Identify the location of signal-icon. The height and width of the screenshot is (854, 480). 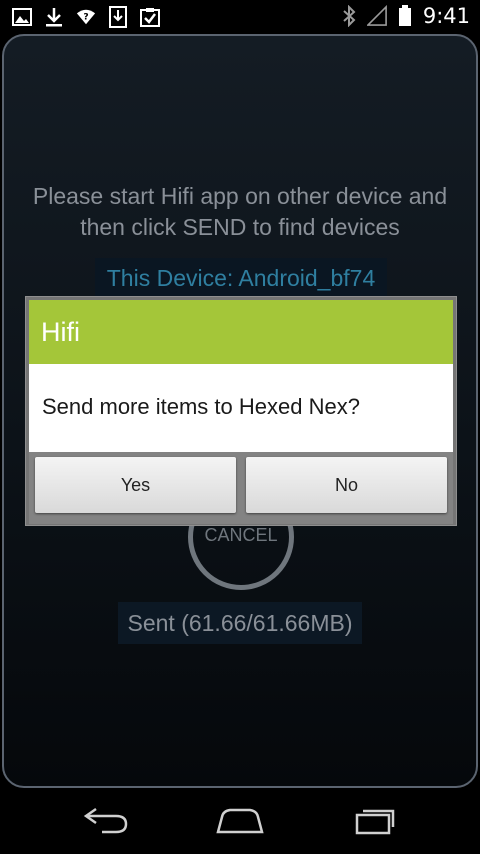
(376, 16).